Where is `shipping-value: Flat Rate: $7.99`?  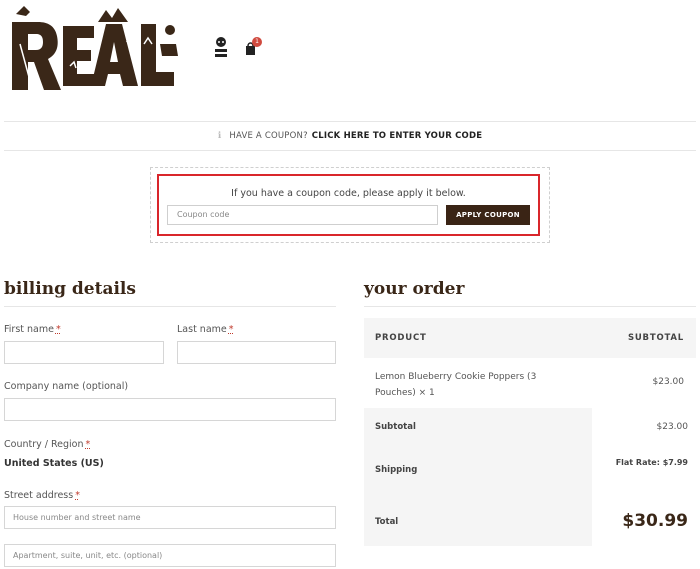
shipping-value: Flat Rate: $7.99 is located at coordinates (651, 462).